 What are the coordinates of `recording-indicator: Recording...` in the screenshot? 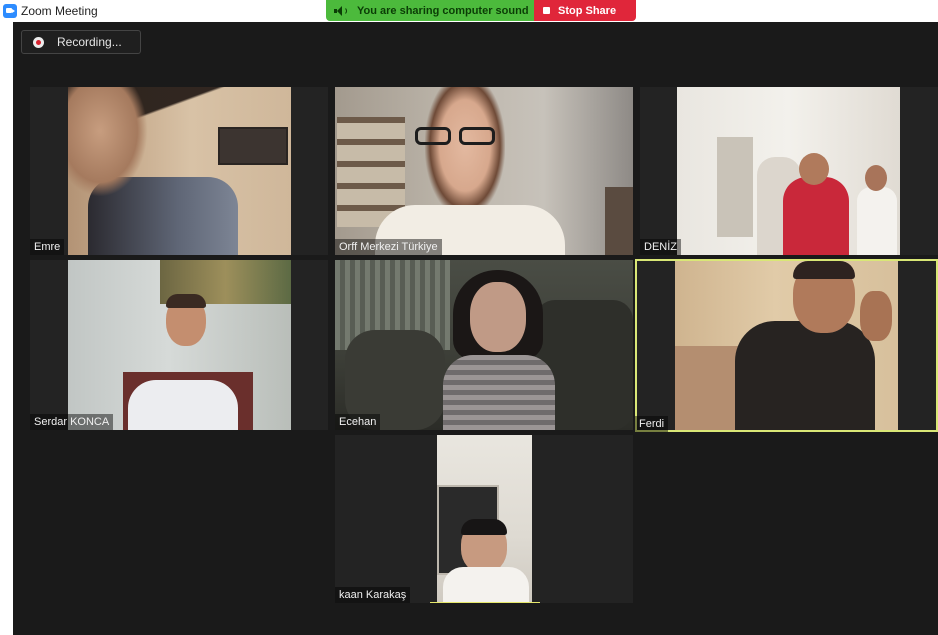 It's located at (81, 42).